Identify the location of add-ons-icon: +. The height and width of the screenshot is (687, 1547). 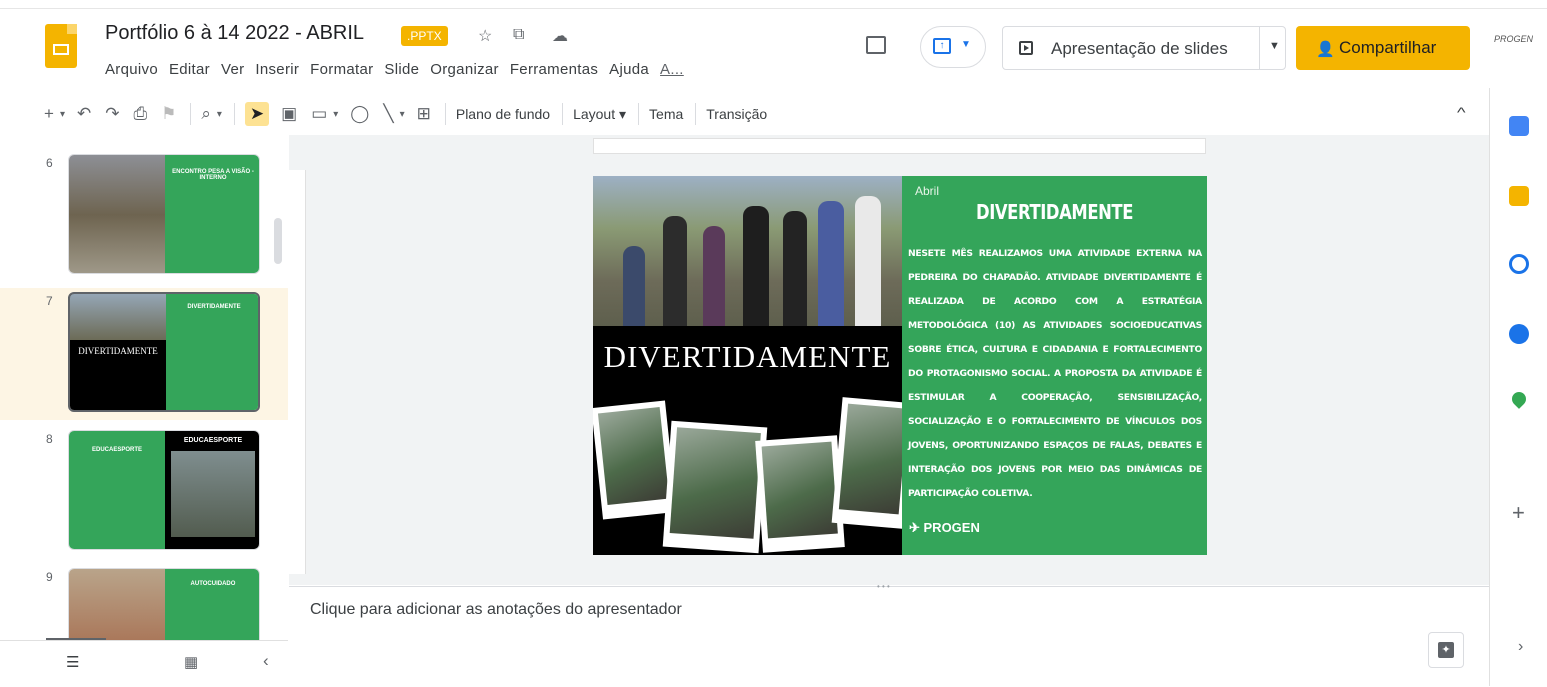
(1518, 513).